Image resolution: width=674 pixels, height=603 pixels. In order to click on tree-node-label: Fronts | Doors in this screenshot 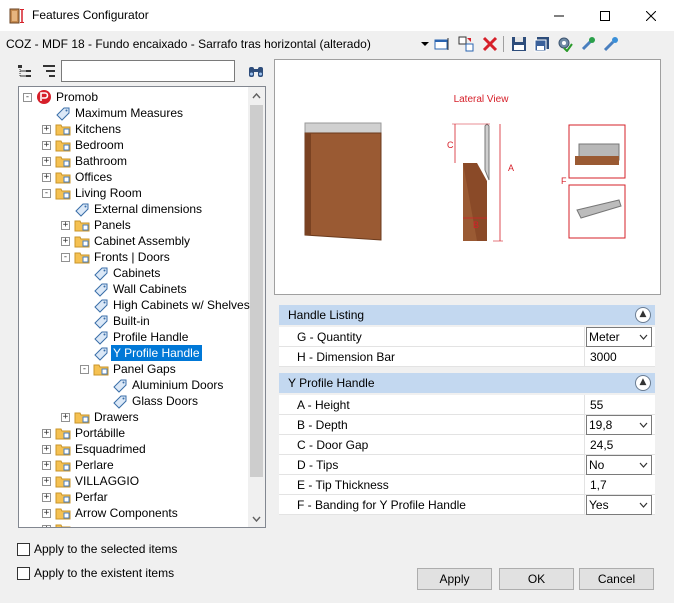, I will do `click(132, 257)`.